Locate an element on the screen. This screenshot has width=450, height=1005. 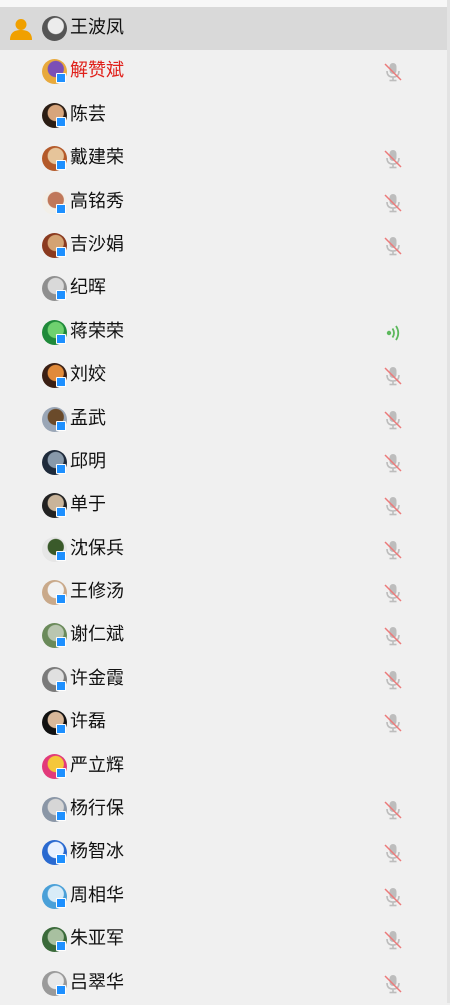
member-row: 陈芸 is located at coordinates (223, 115).